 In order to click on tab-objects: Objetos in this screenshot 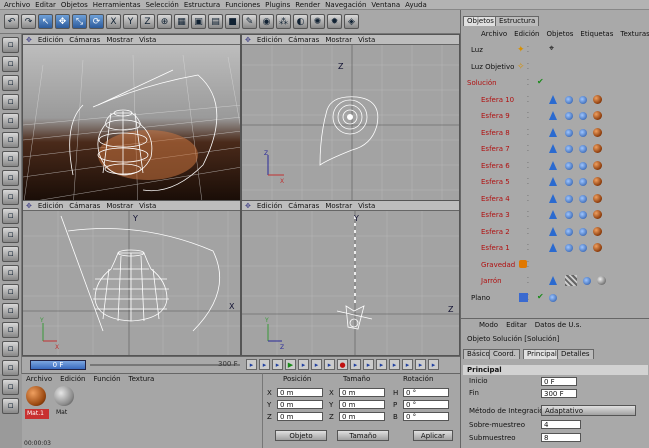, I will do `click(480, 21)`.